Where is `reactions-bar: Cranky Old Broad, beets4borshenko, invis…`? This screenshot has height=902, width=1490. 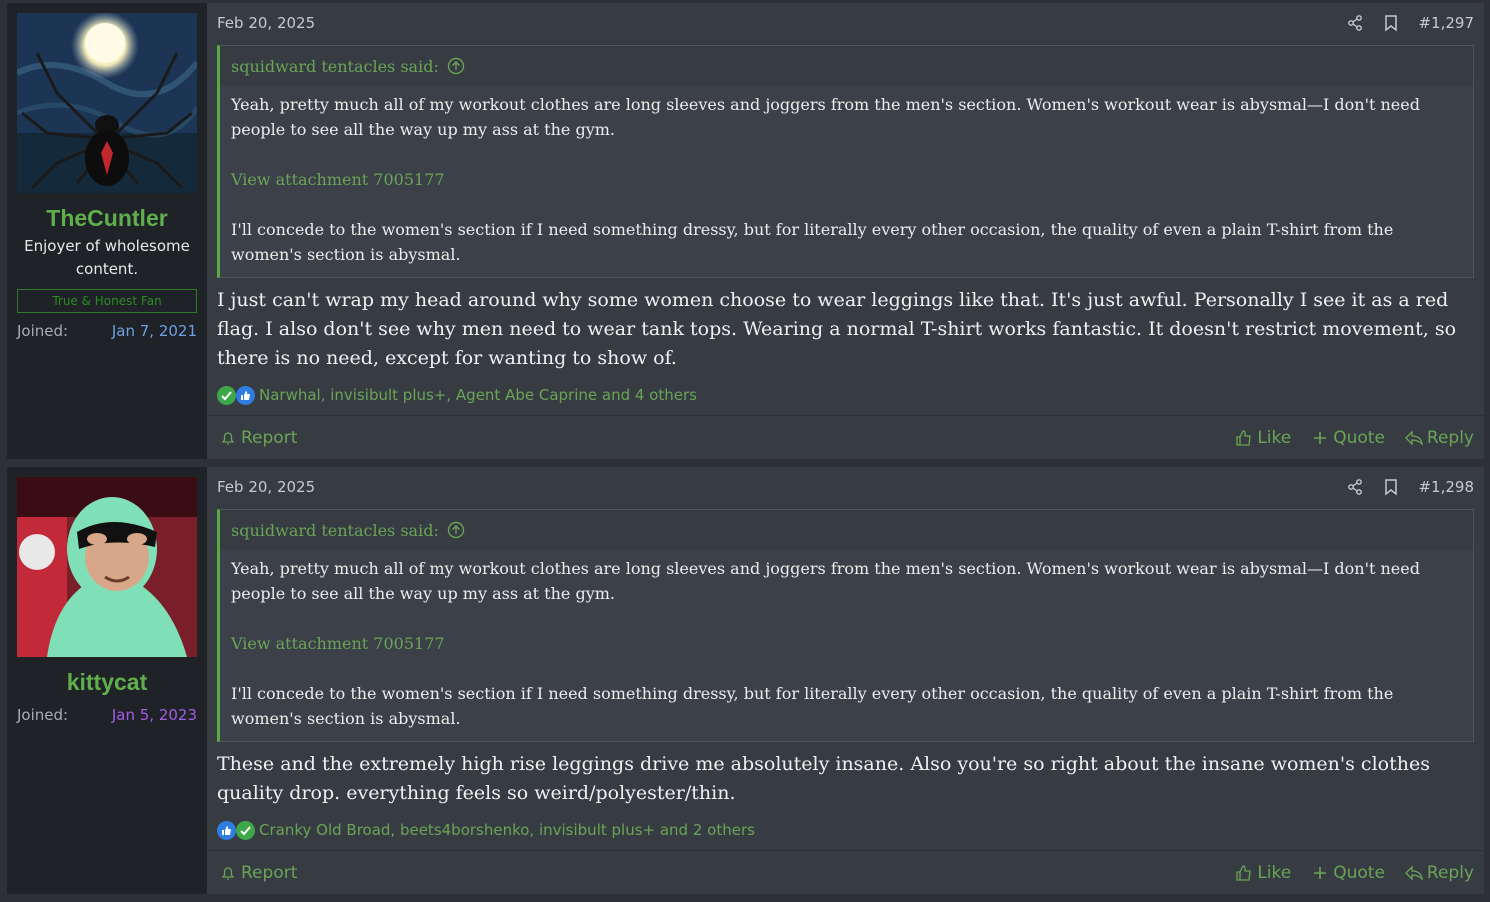
reactions-bar: Cranky Old Broad, beets4borshenko, invis… is located at coordinates (845, 830).